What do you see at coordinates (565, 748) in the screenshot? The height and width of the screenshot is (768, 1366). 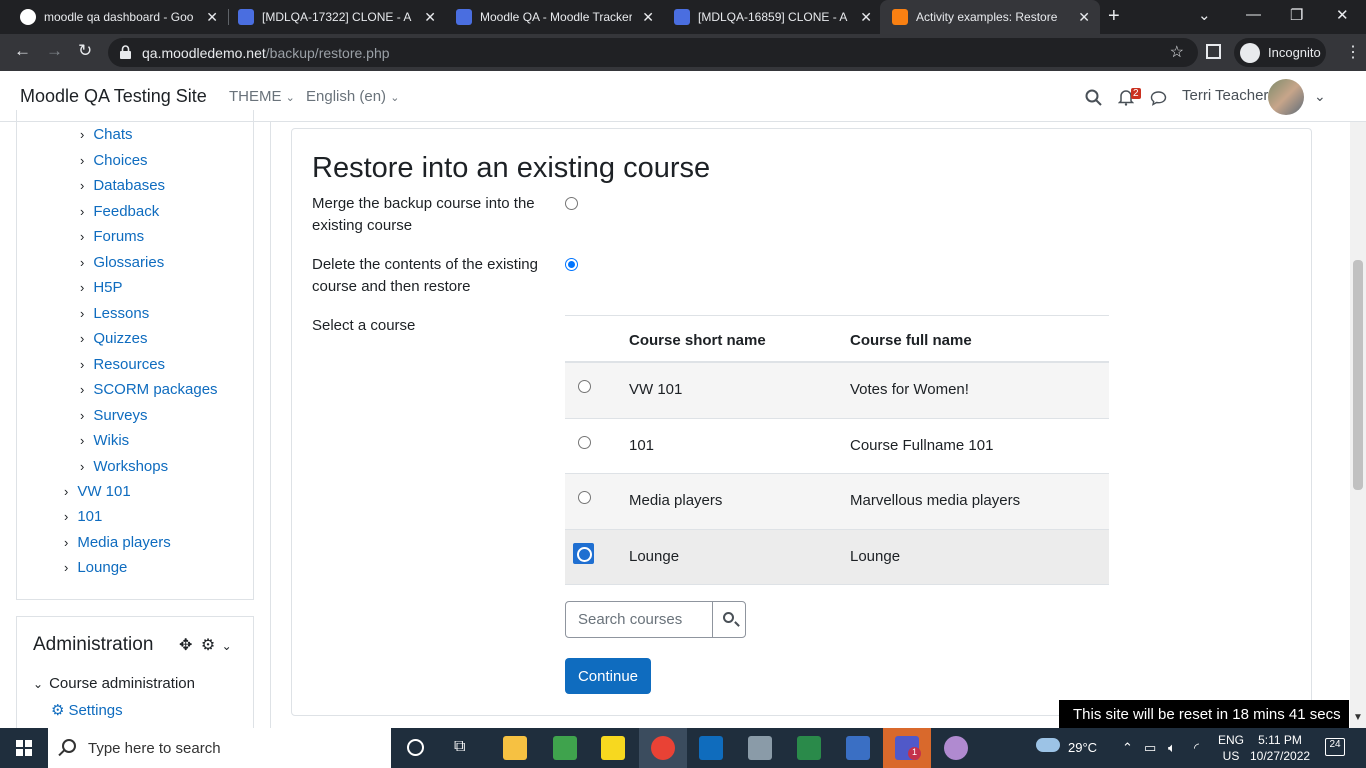 I see `snipping-tool-icon` at bounding box center [565, 748].